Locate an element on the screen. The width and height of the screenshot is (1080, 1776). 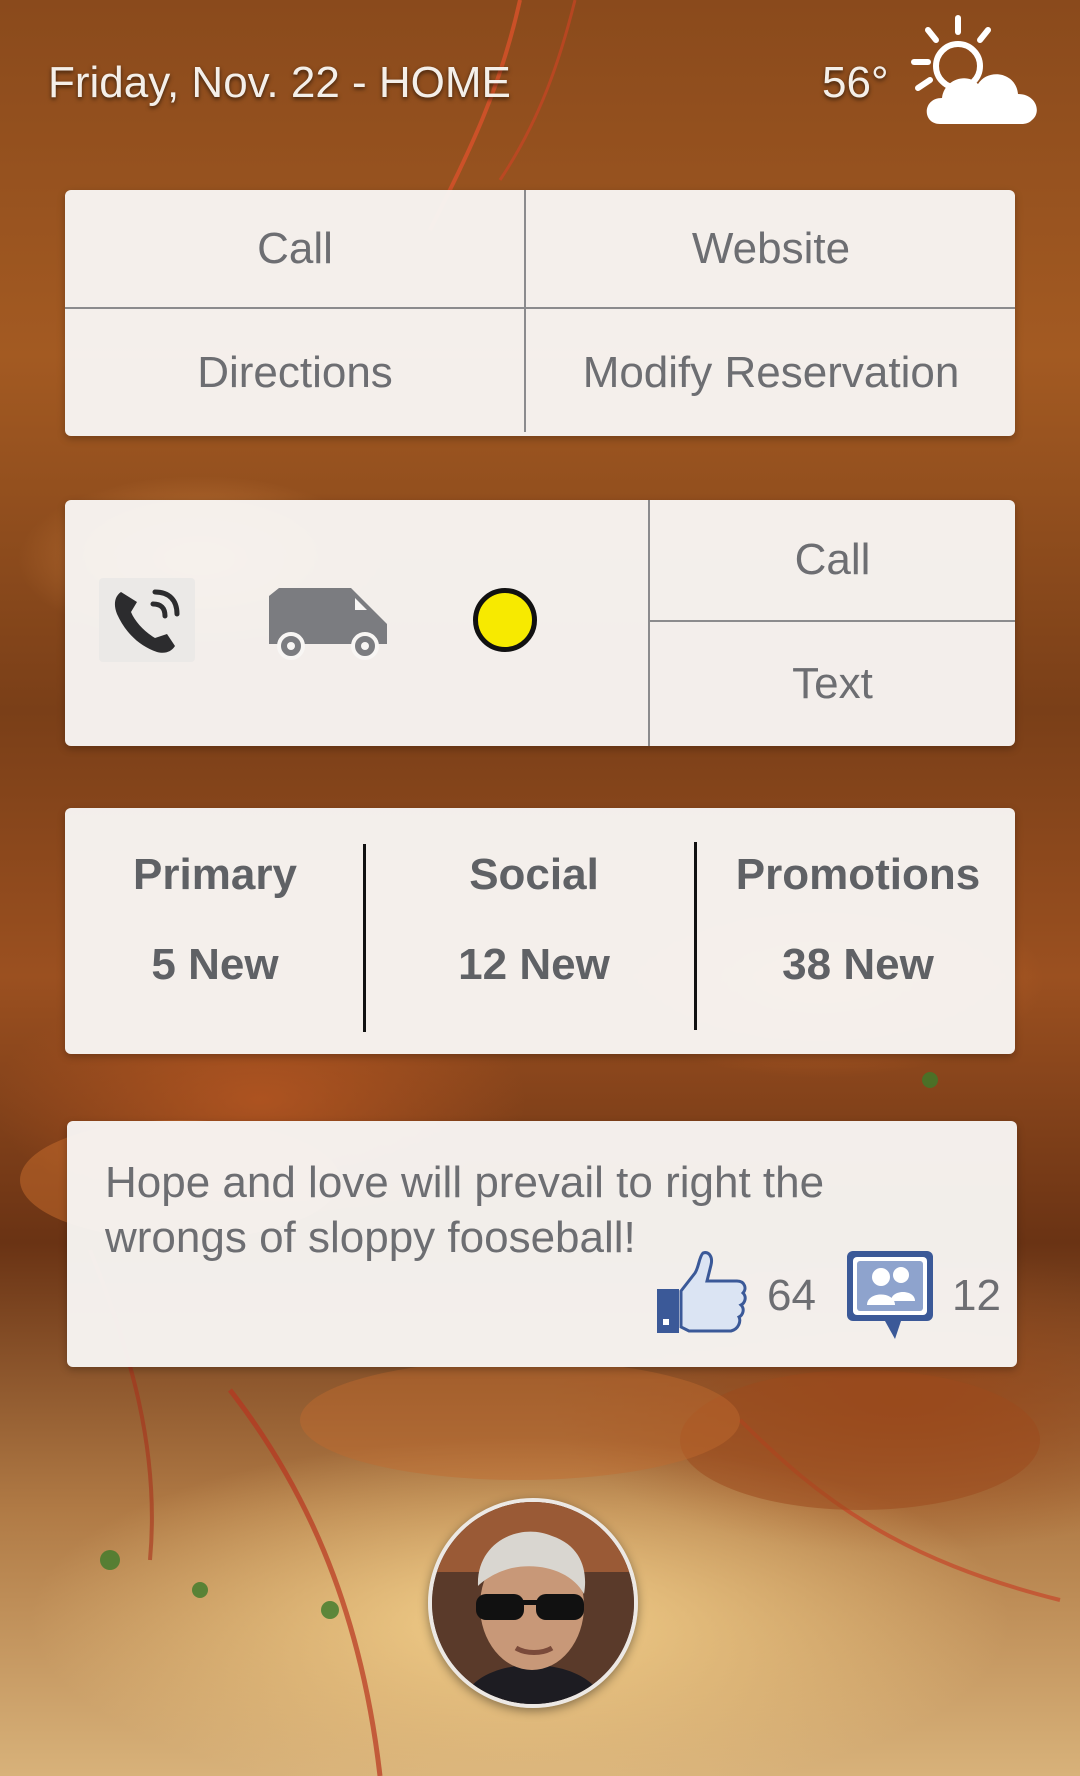
status-dot-icon is located at coordinates (505, 620).